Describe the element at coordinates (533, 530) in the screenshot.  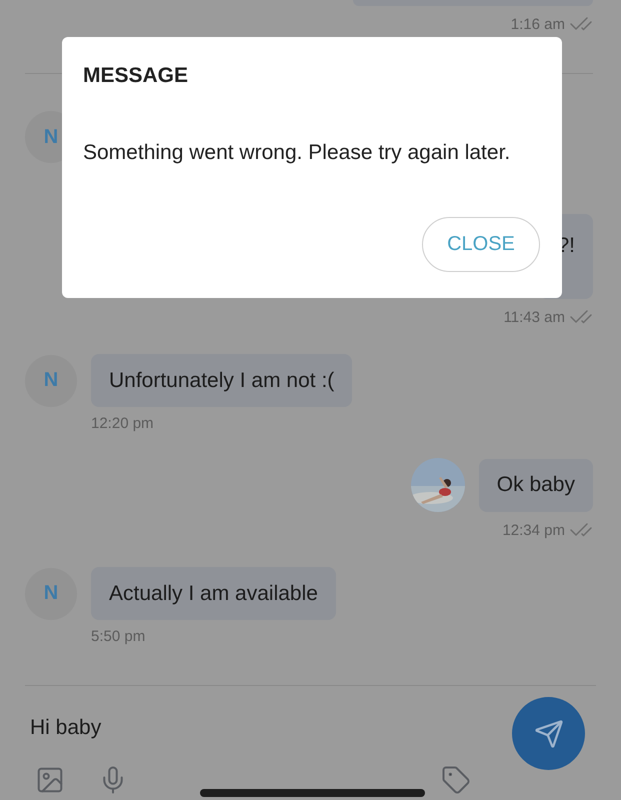
I see `message-time: 12:34 pm` at that location.